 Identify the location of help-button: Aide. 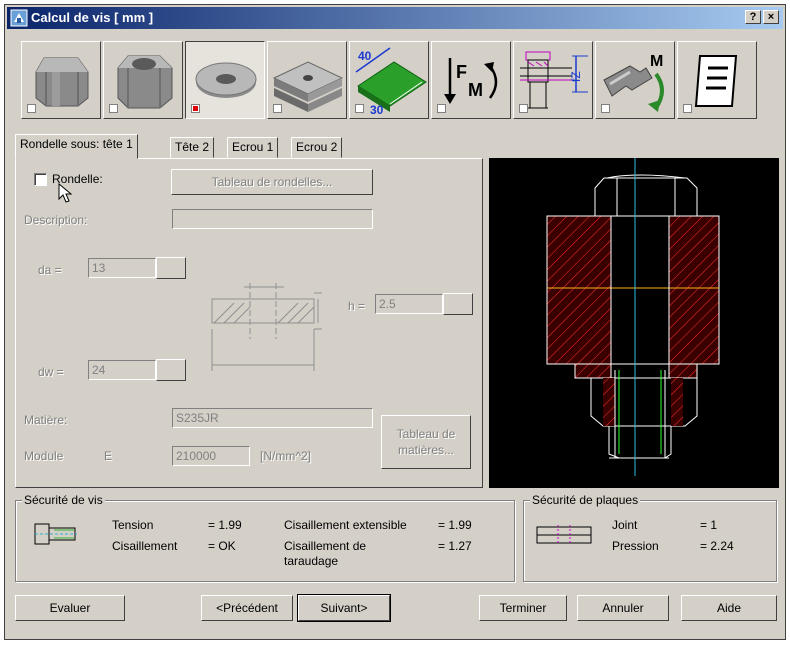
(729, 608).